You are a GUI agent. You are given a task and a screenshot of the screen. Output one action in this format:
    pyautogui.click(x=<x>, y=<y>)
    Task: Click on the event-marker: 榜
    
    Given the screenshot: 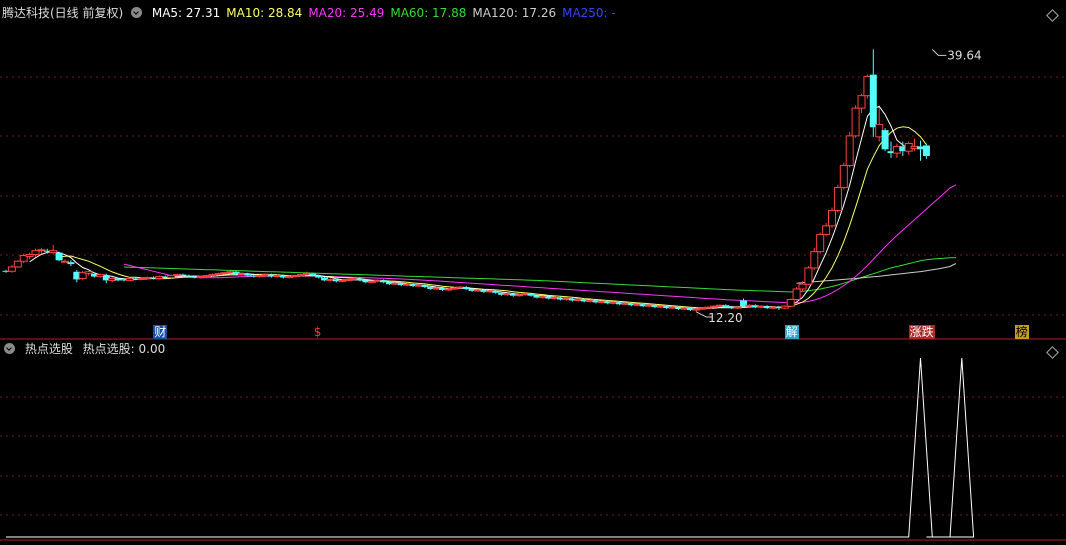 What is the action you would take?
    pyautogui.click(x=1021, y=332)
    